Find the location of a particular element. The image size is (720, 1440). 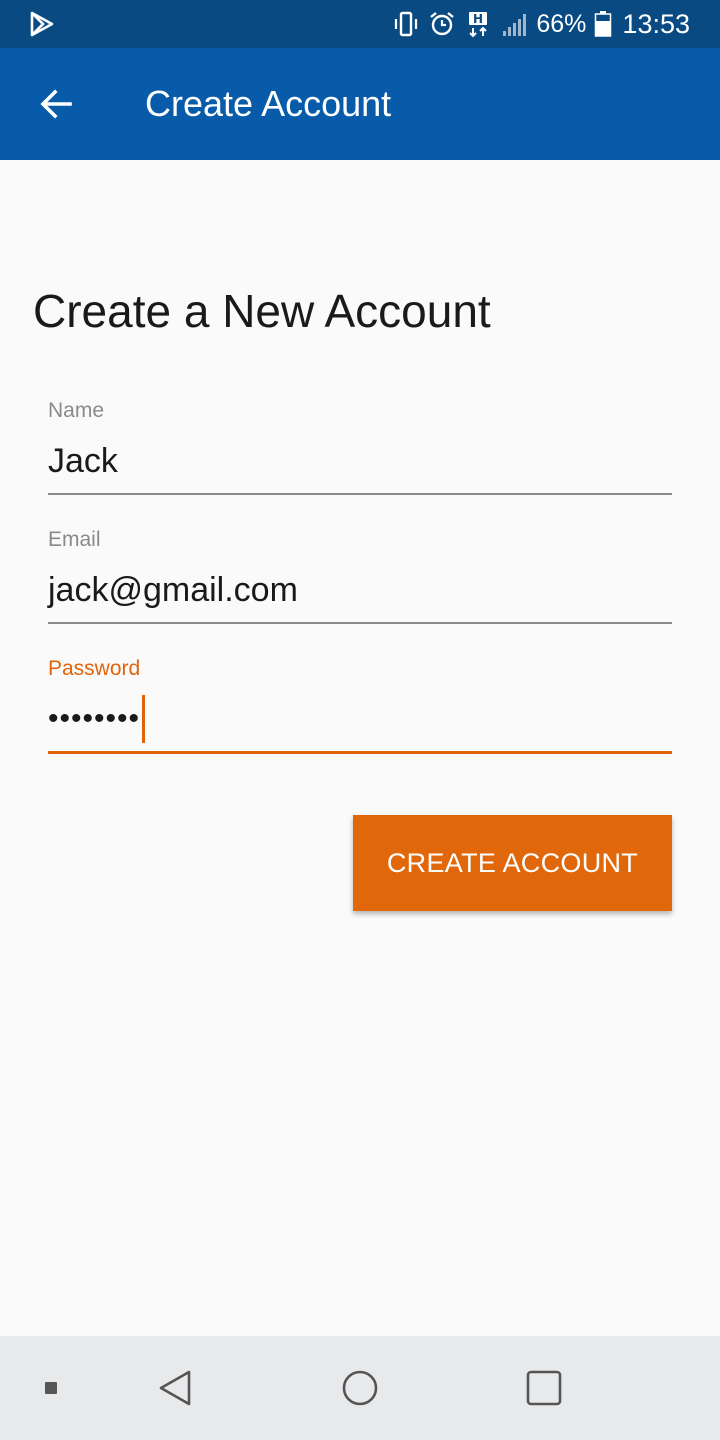

email-input: jack@gmail.com is located at coordinates (360, 590).